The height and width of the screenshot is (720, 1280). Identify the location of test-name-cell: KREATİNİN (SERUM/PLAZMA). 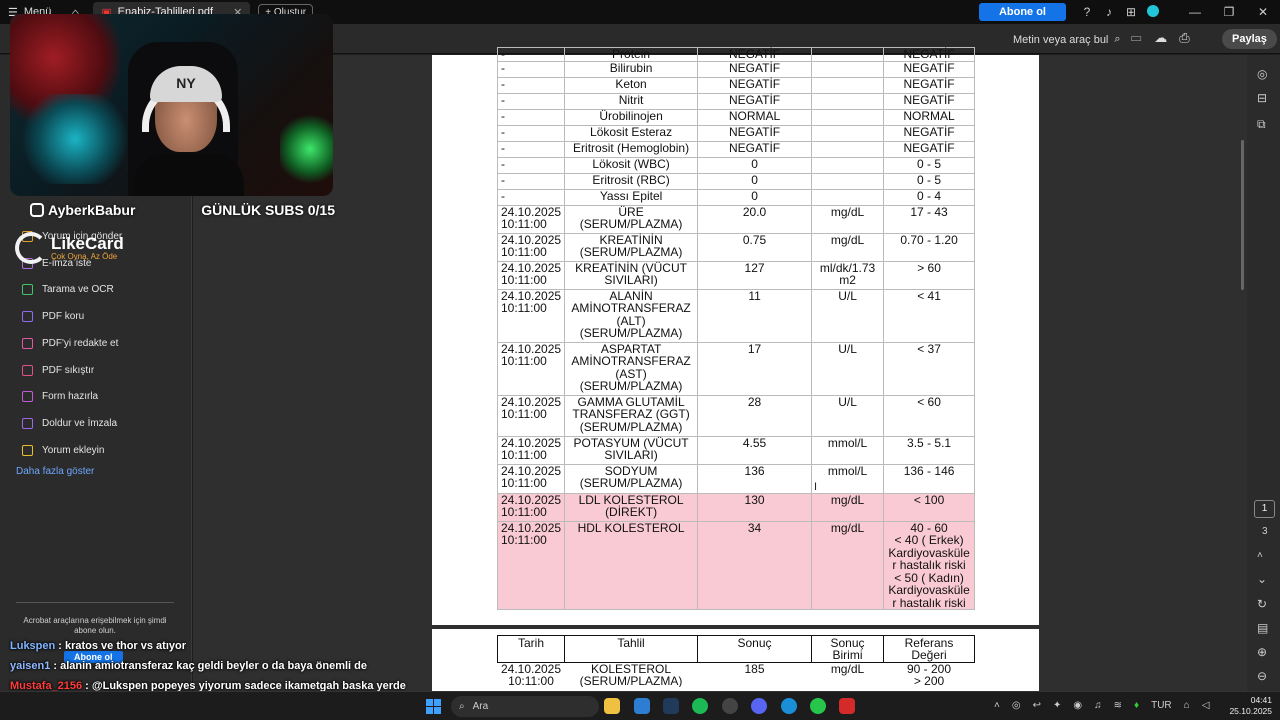
(631, 247).